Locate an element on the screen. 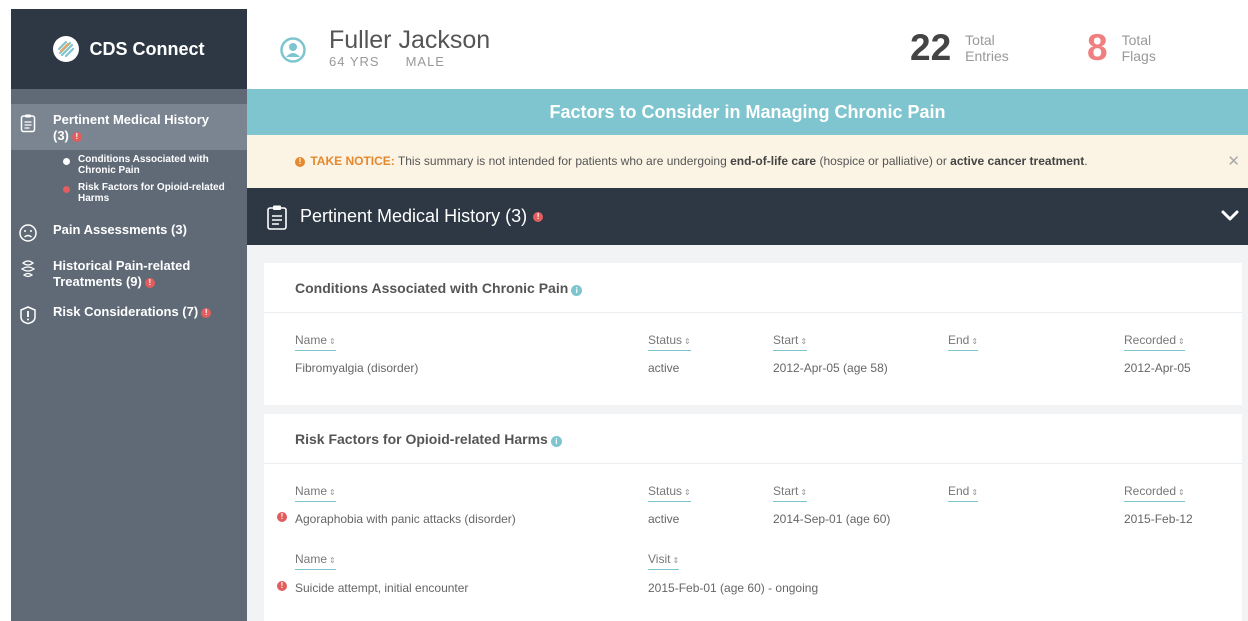 Image resolution: width=1248 pixels, height=621 pixels. brand-name: CDS Connect is located at coordinates (147, 48).